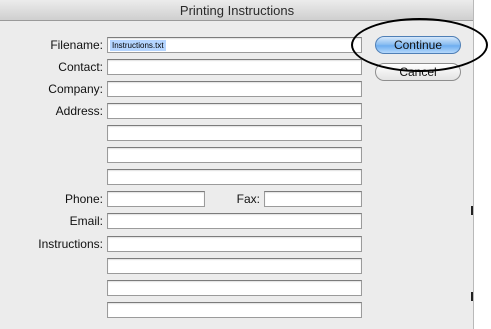 The width and height of the screenshot is (491, 329). I want to click on phone-field, so click(156, 199).